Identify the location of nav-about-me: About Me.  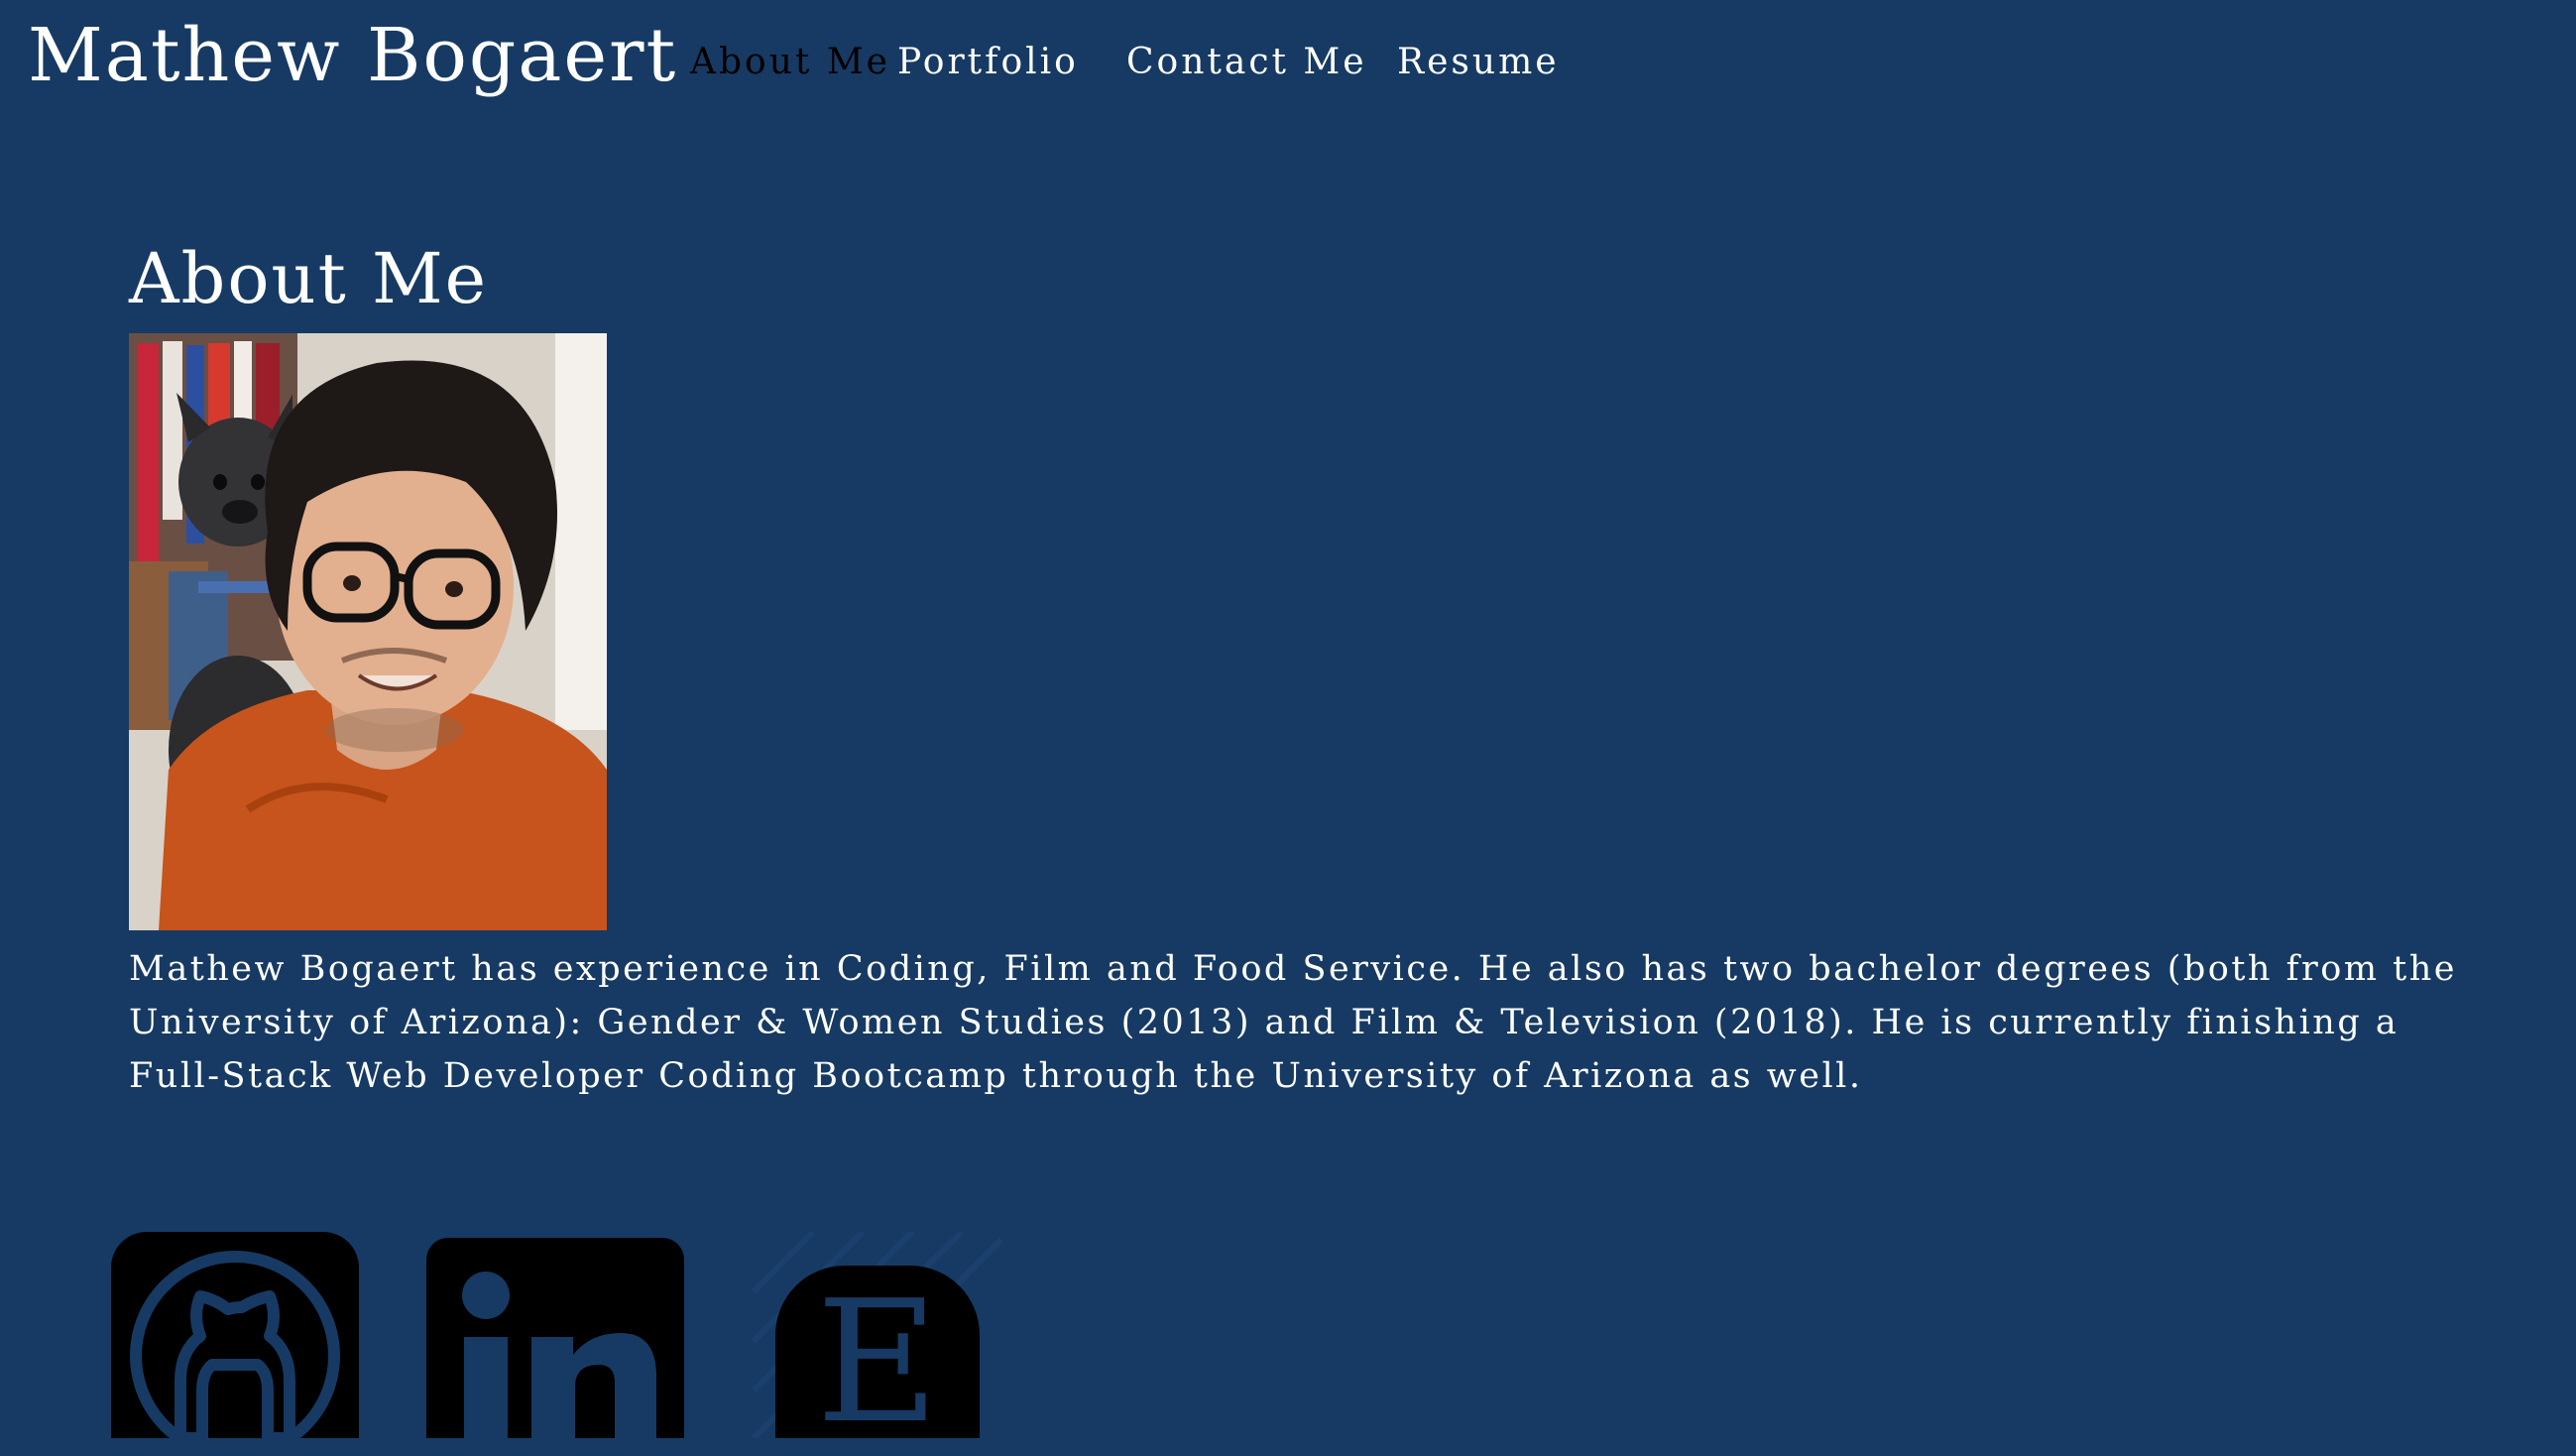
(790, 62).